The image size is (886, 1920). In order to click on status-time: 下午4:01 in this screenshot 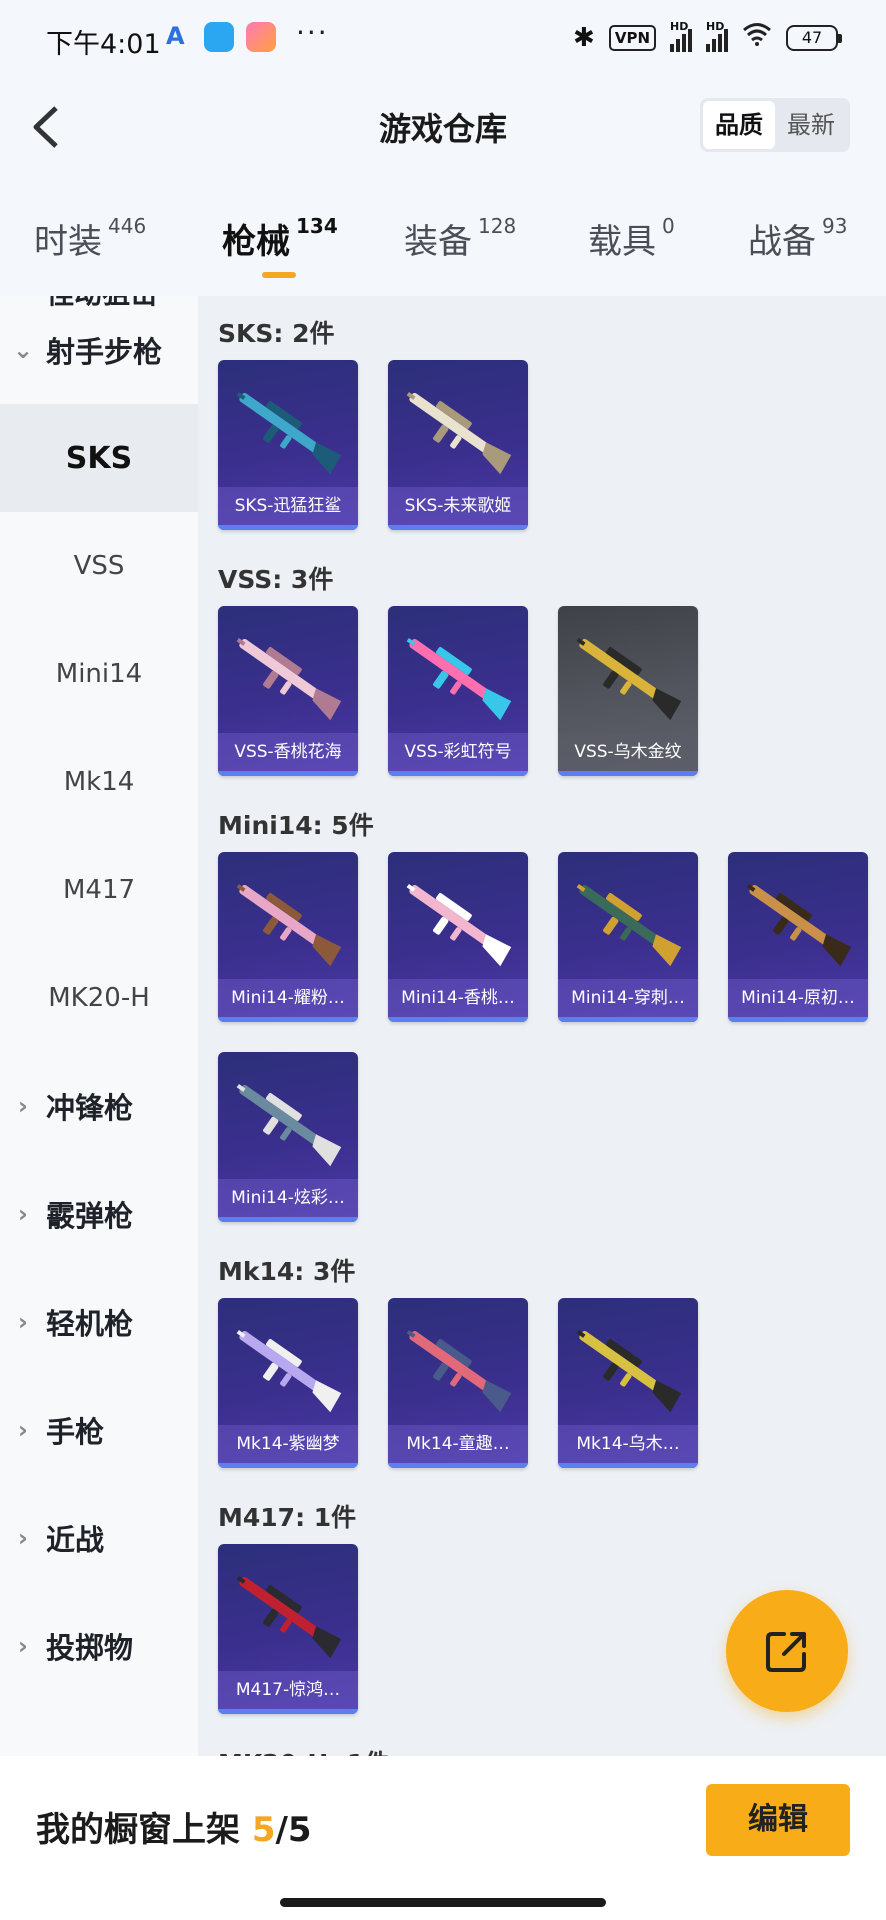, I will do `click(103, 44)`.